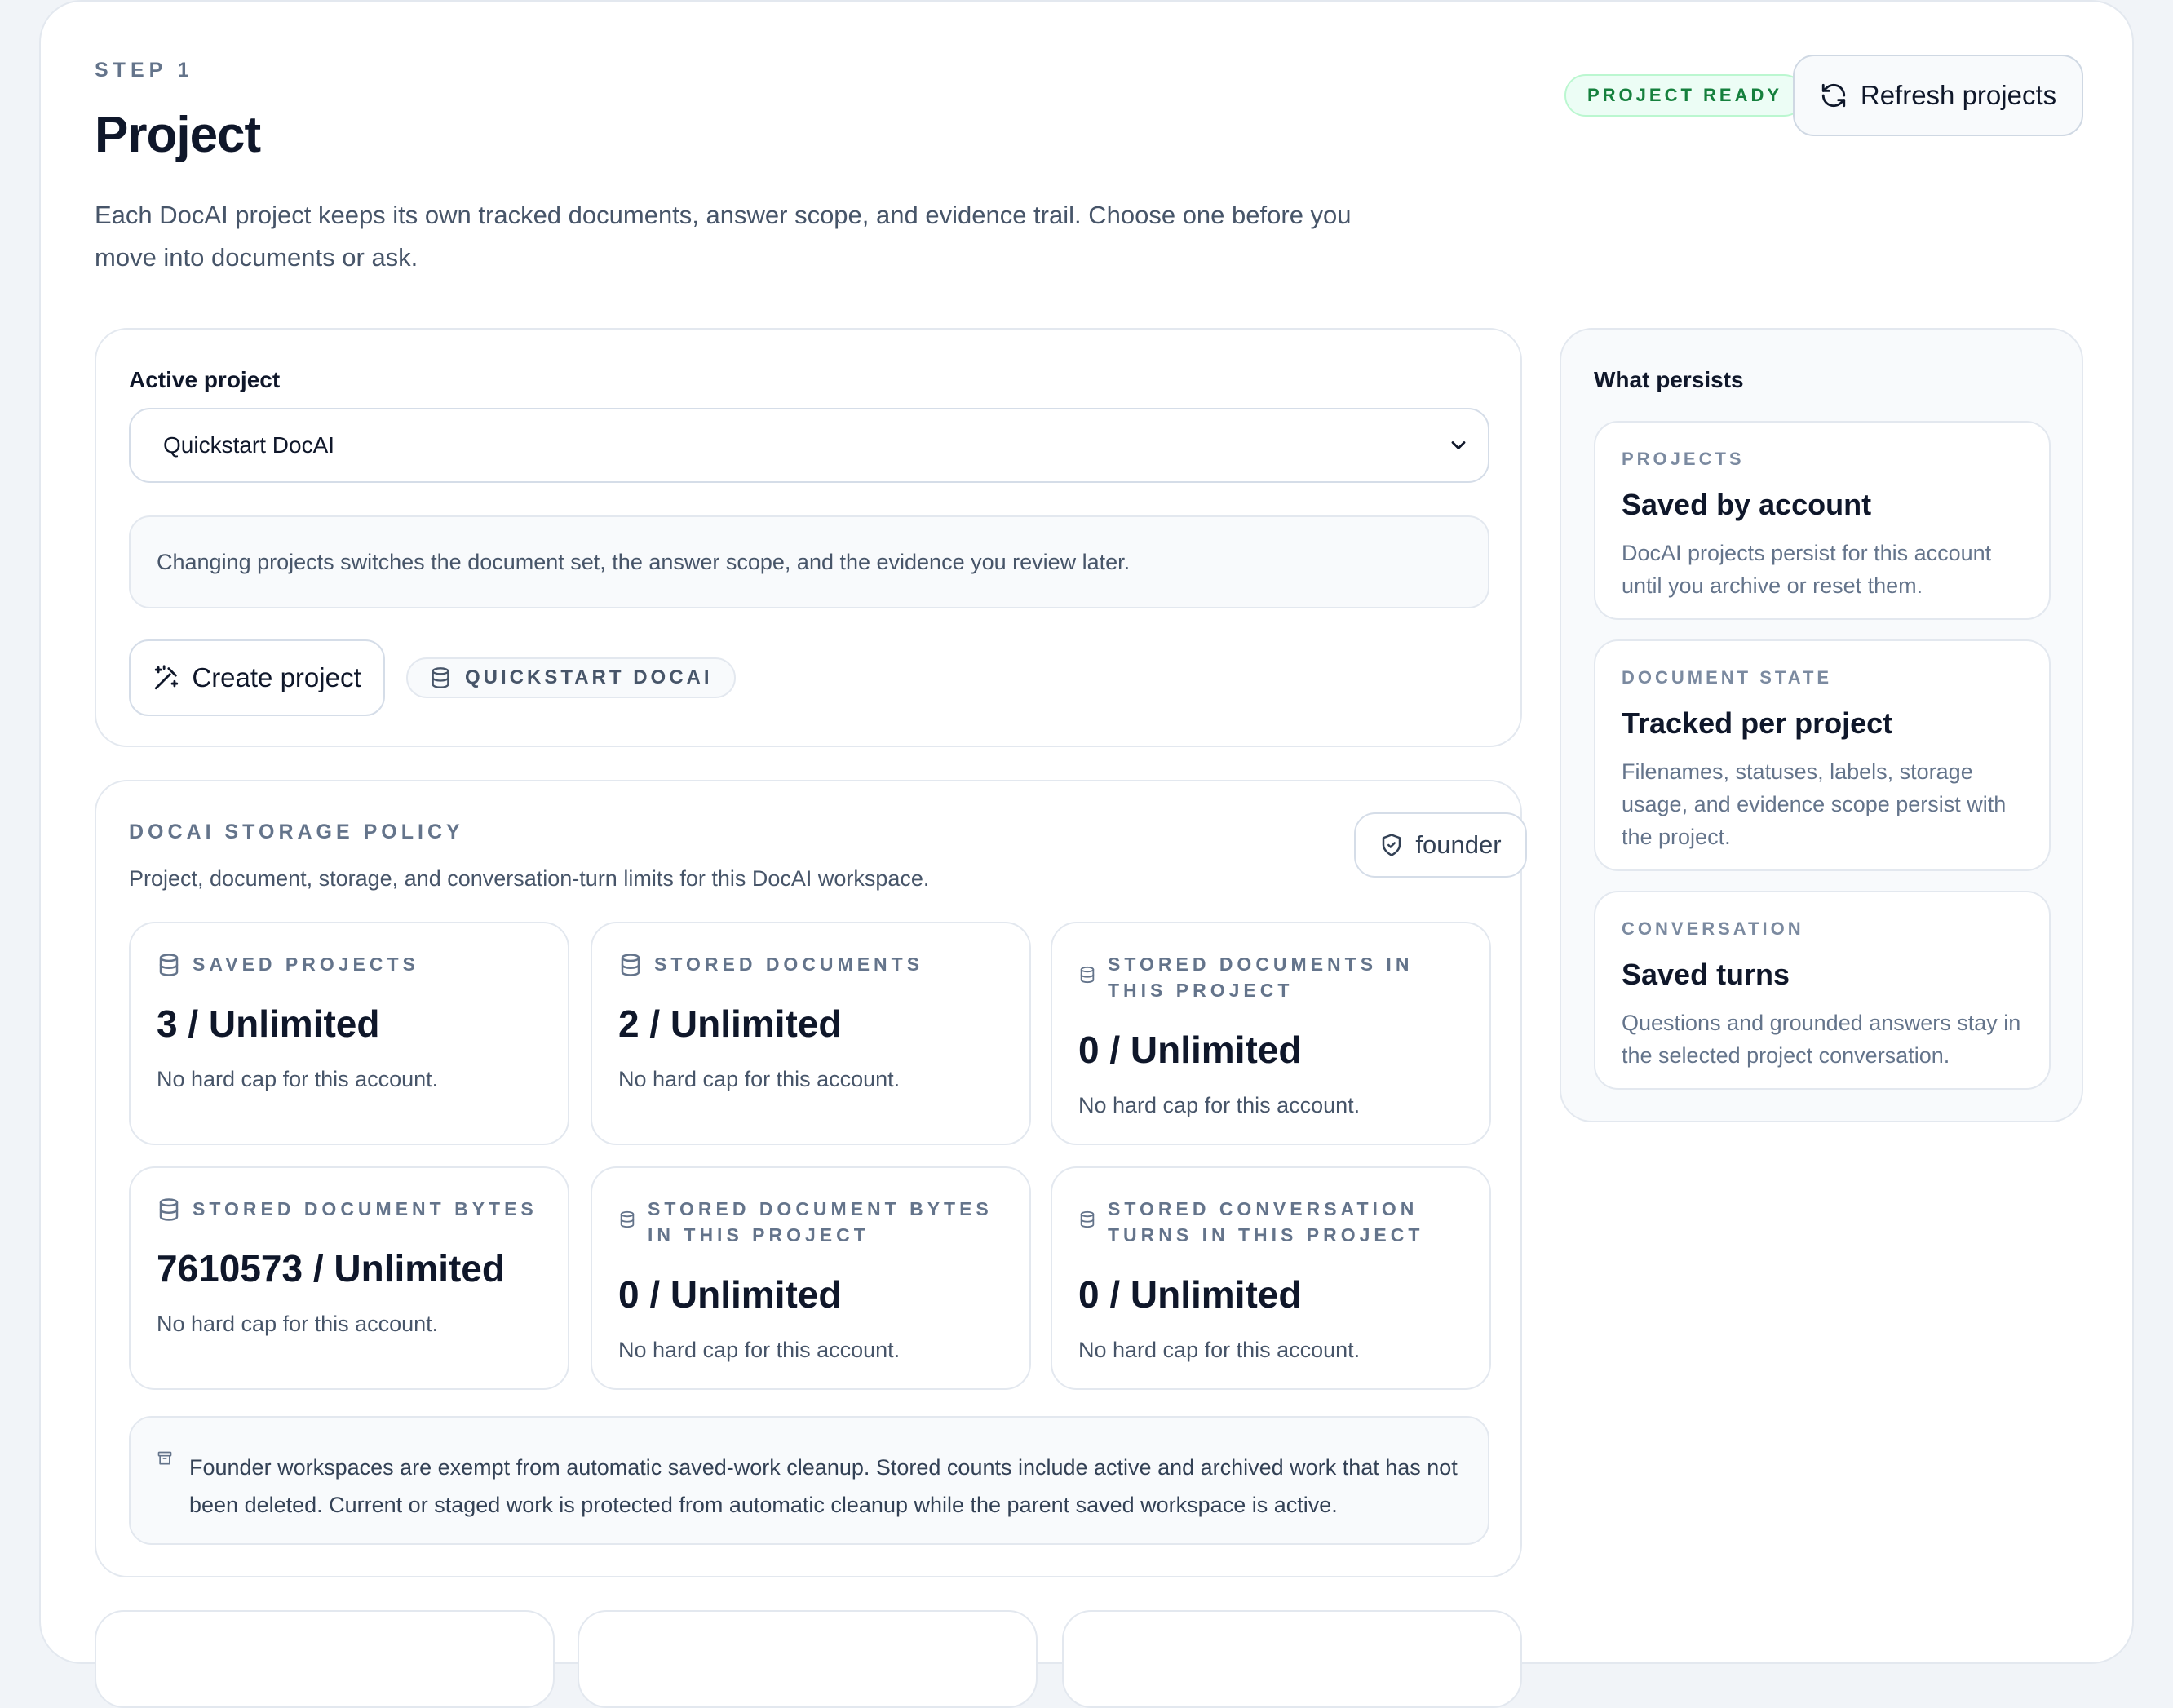 This screenshot has height=1708, width=2173. I want to click on current-project-pill: QUICKSTART DOCAI, so click(571, 677).